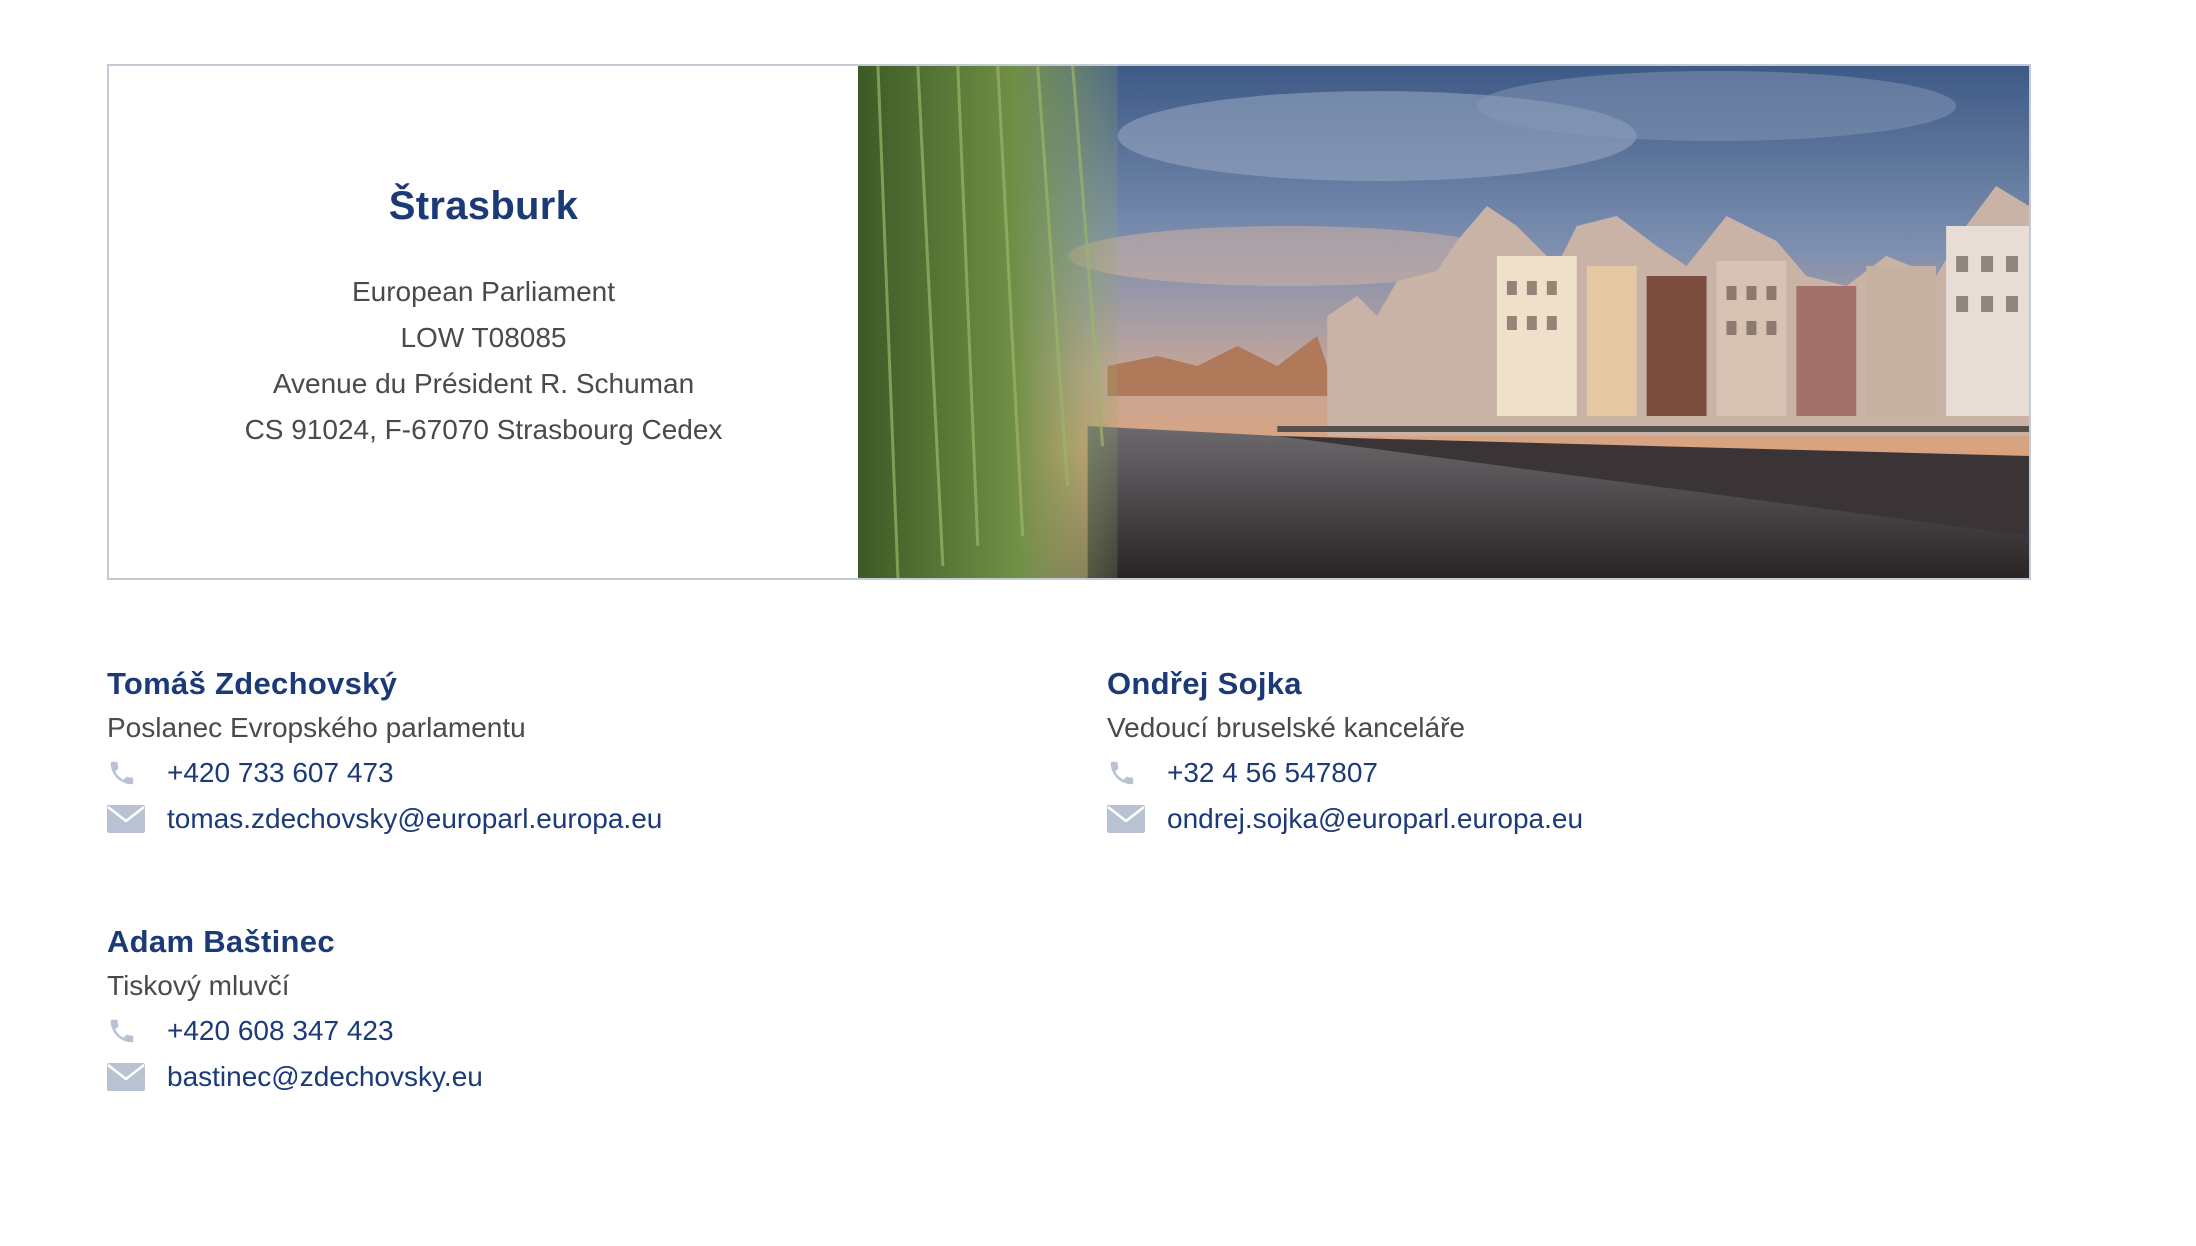  What do you see at coordinates (483, 429) in the screenshot?
I see `office-address-line: CS 91024, F-67070 Strasbourg Cedex` at bounding box center [483, 429].